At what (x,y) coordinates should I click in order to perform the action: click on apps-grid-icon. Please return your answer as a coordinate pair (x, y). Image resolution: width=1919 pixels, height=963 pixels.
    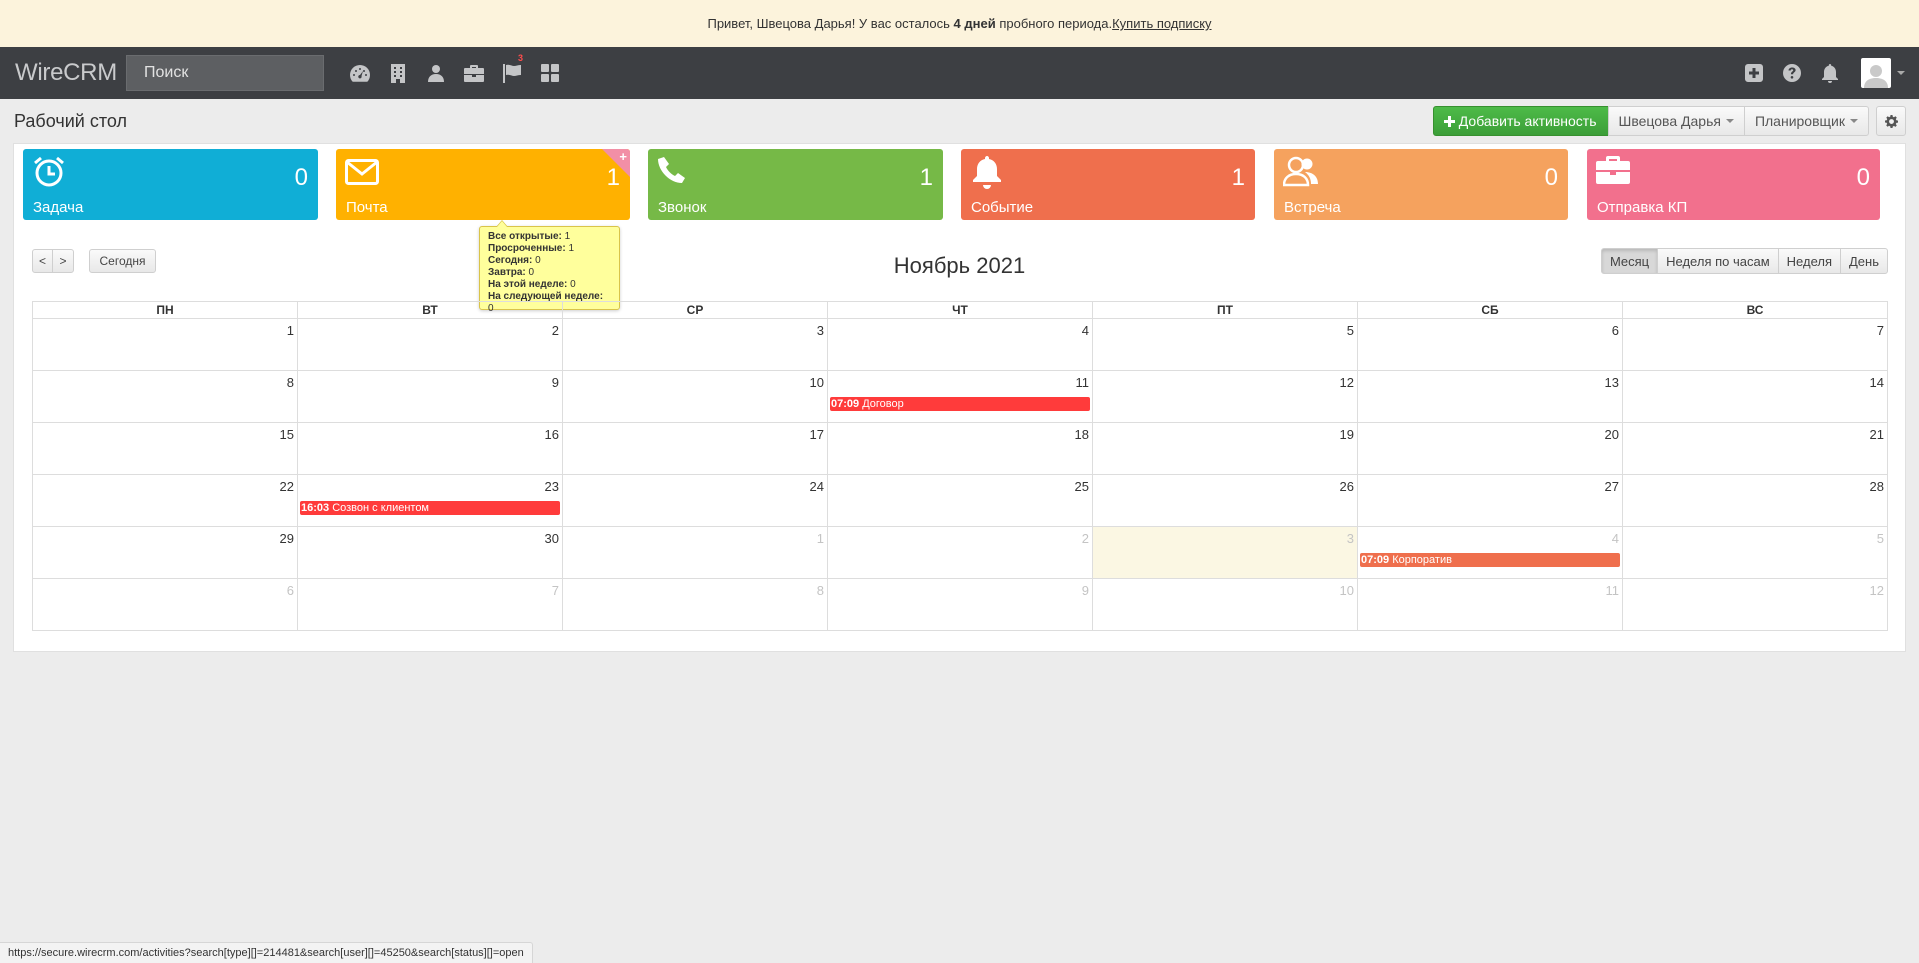
    Looking at the image, I should click on (550, 73).